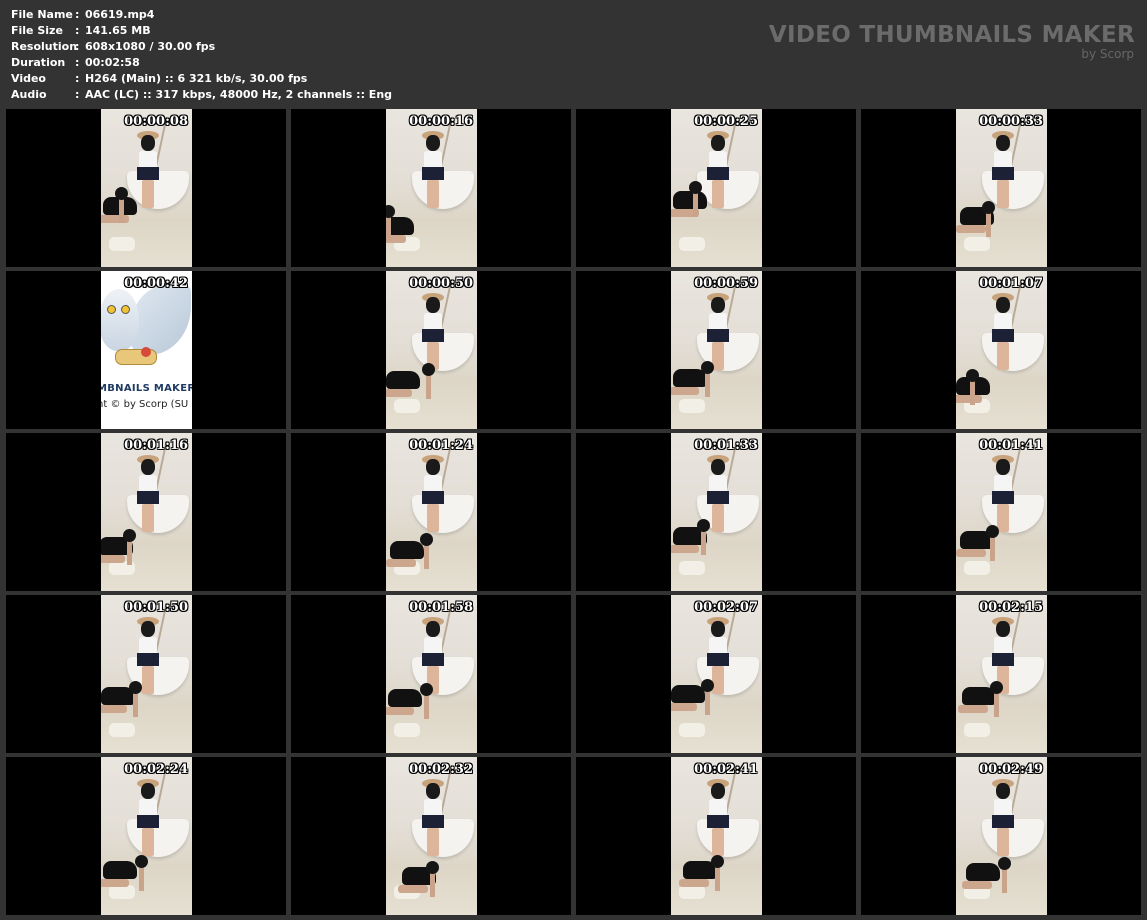  Describe the element at coordinates (44, 46) in the screenshot. I see `info-key: Resolution` at that location.